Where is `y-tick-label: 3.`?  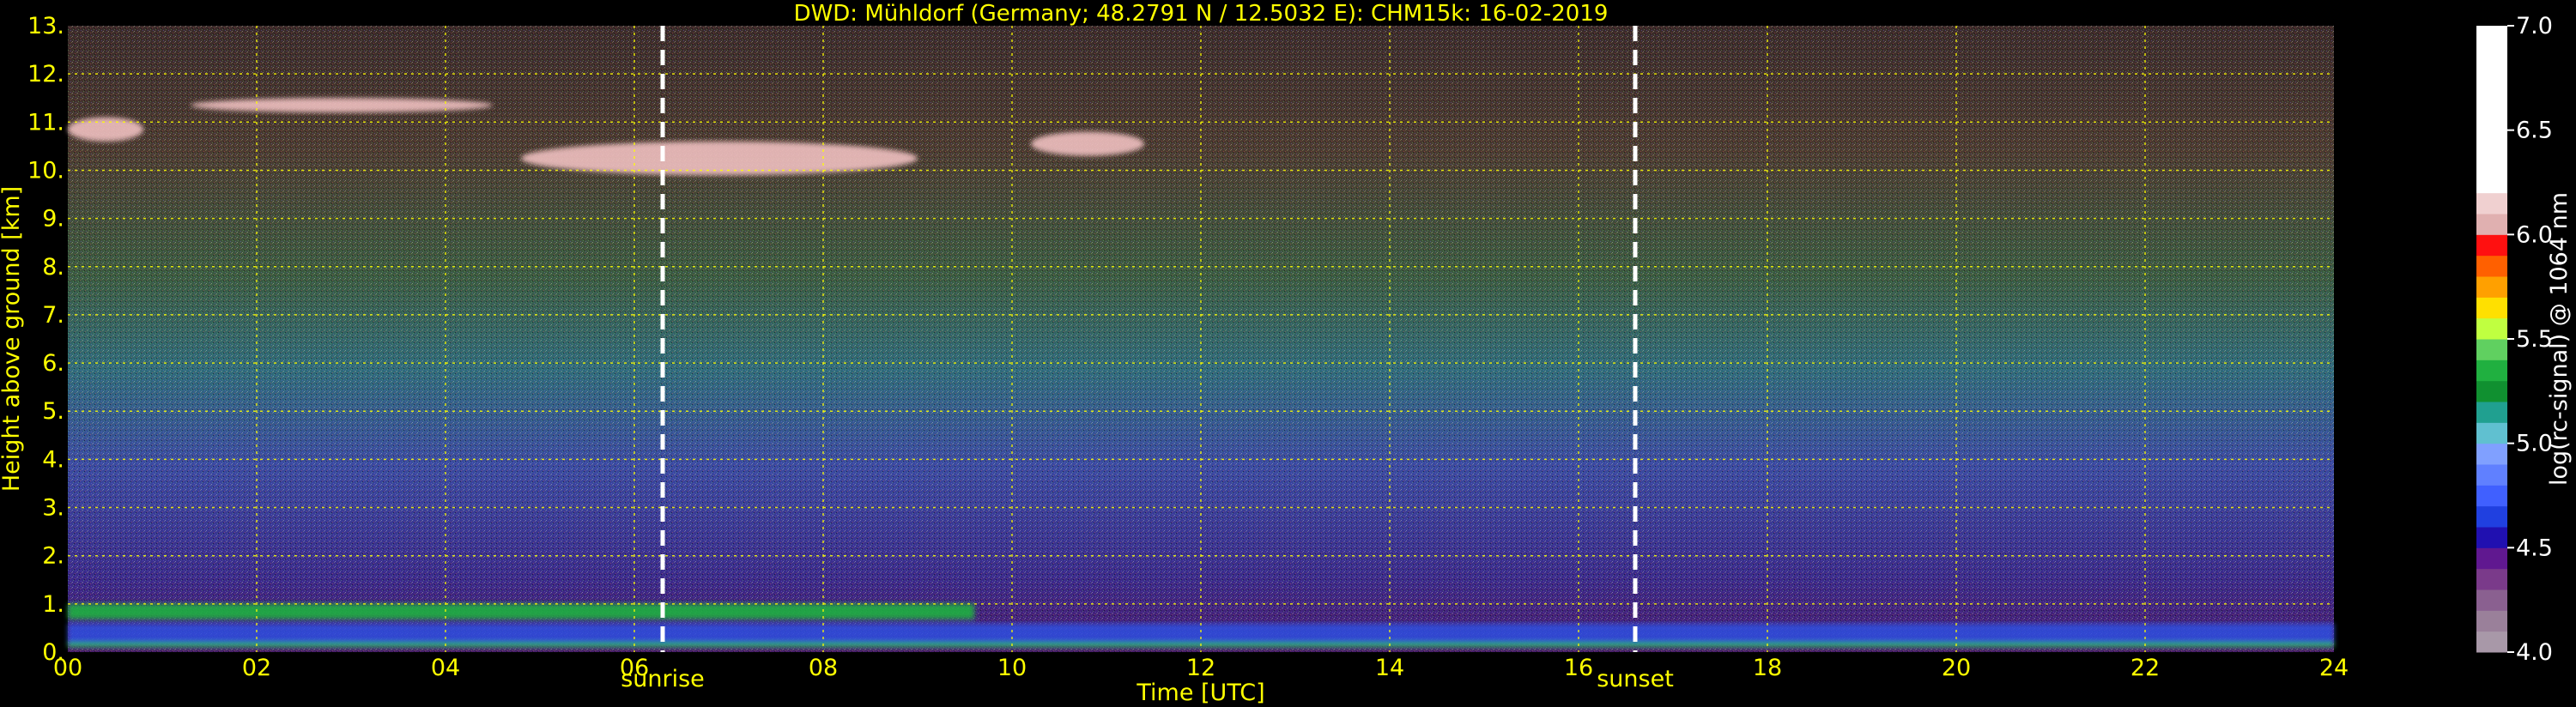 y-tick-label: 3. is located at coordinates (53, 508).